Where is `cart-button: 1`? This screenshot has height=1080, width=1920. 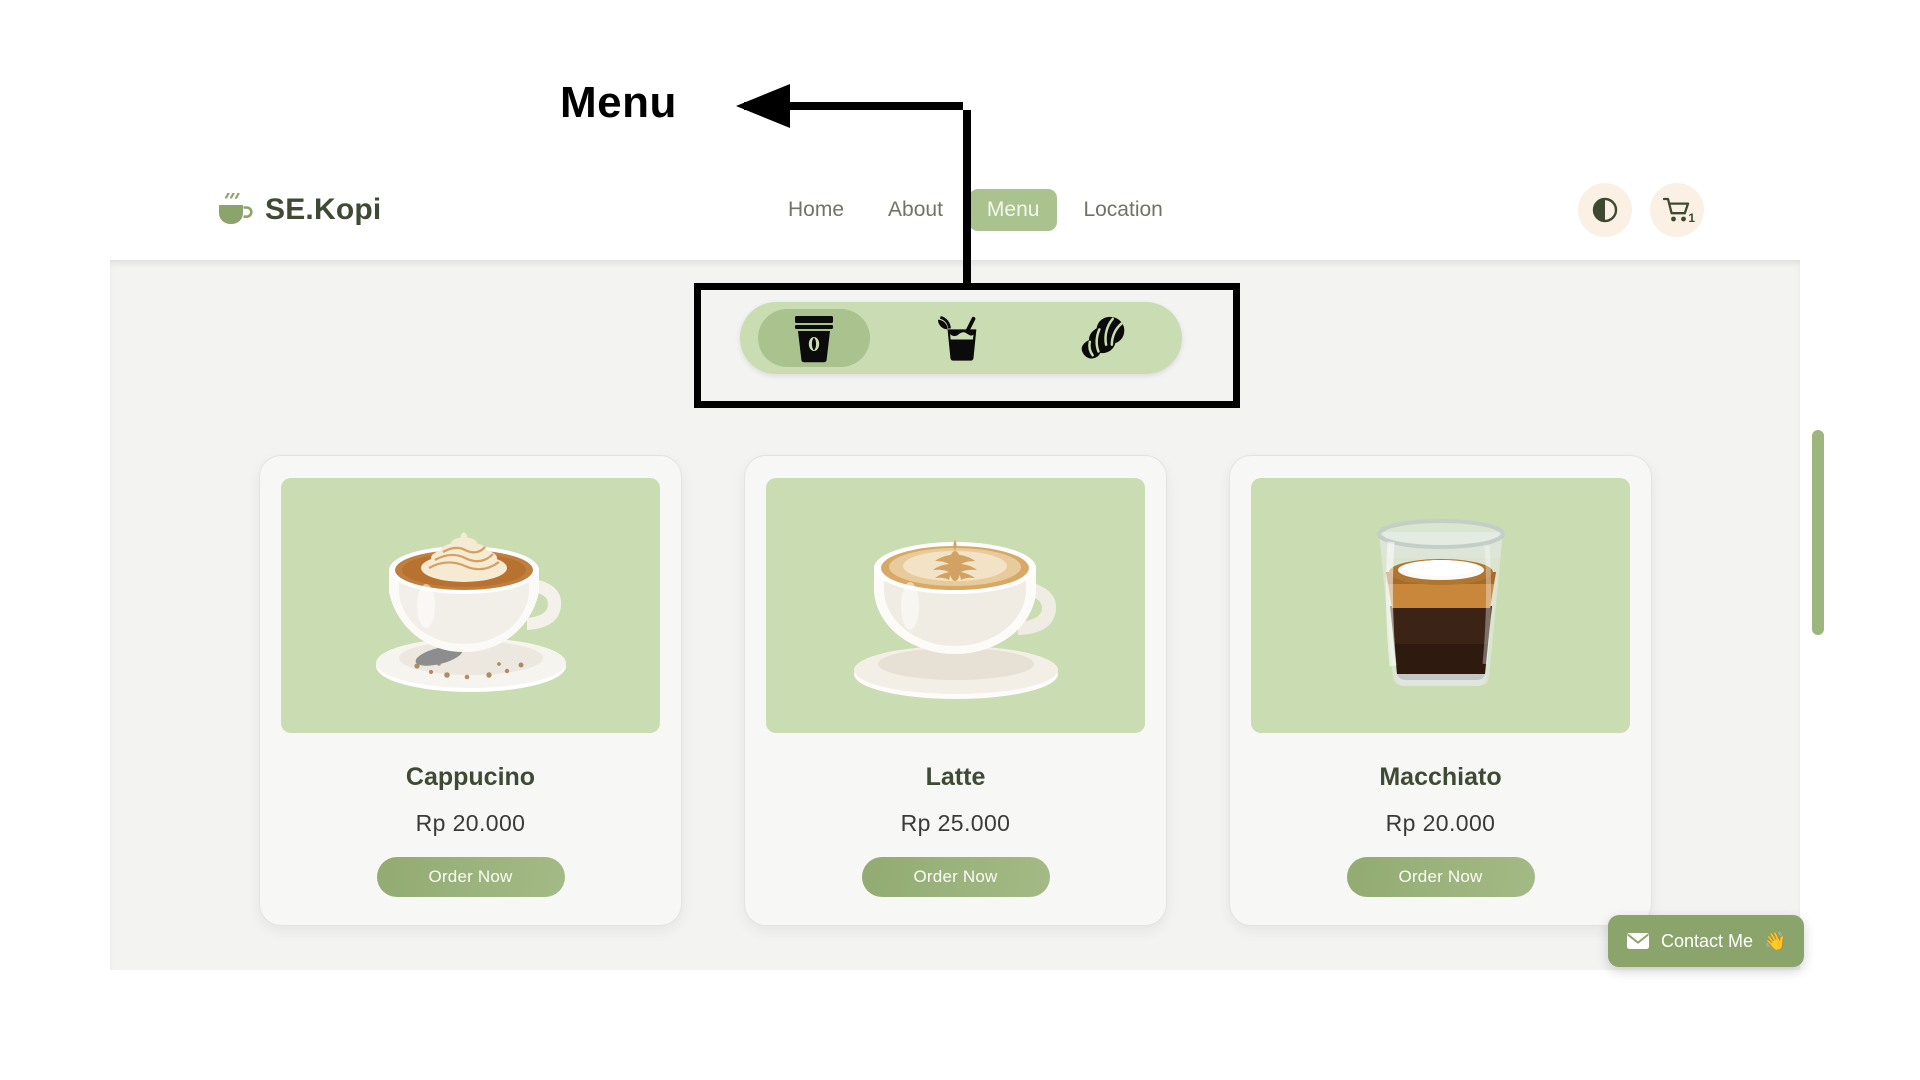
cart-button: 1 is located at coordinates (1677, 210).